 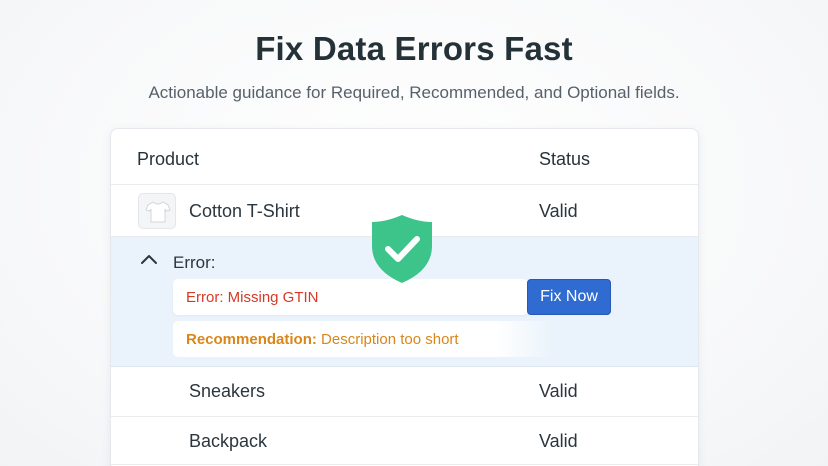 I want to click on column-header-product: Product, so click(x=168, y=159).